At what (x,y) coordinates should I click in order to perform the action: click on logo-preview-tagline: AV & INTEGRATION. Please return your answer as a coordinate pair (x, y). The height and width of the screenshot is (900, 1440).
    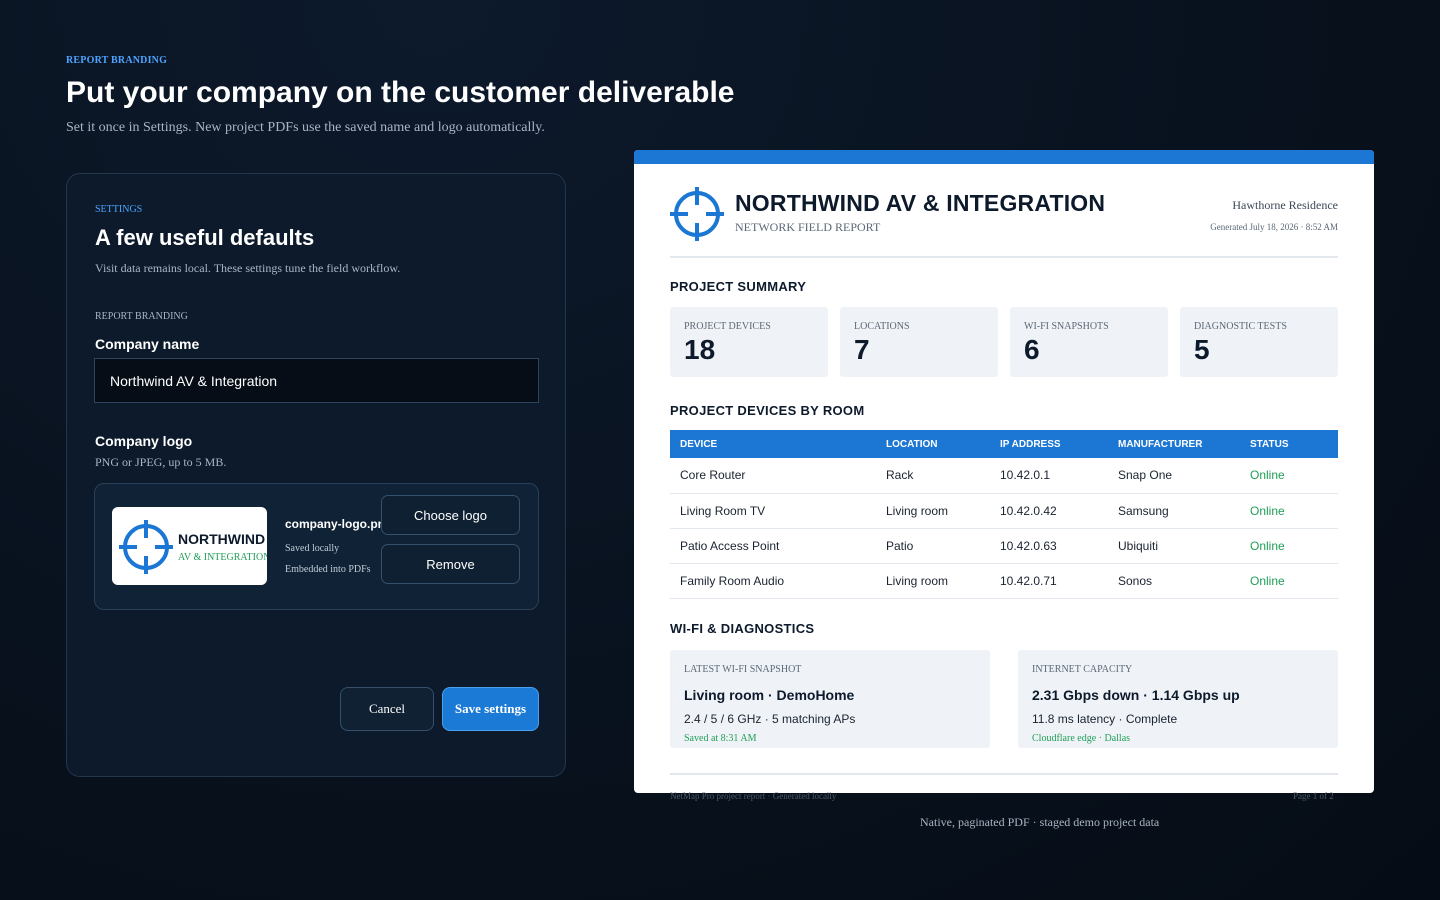
    Looking at the image, I should click on (222, 557).